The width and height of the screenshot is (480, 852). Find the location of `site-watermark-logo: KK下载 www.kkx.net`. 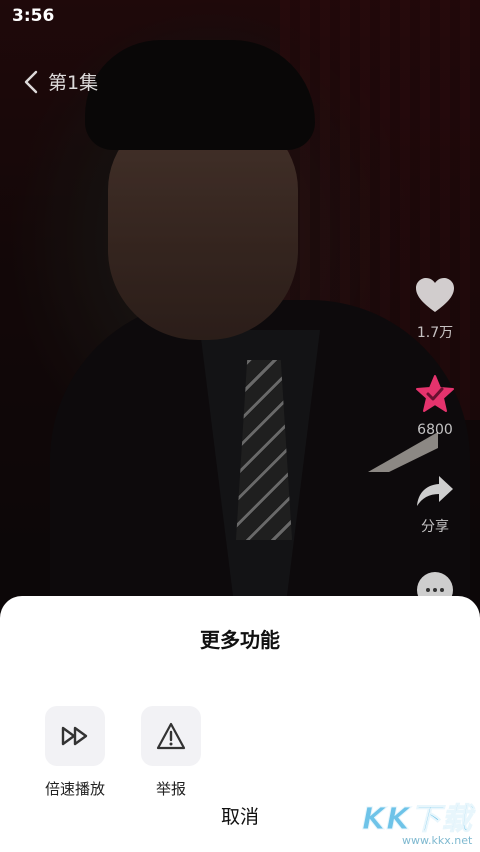

site-watermark-logo: KK下载 www.kkx.net is located at coordinates (421, 823).